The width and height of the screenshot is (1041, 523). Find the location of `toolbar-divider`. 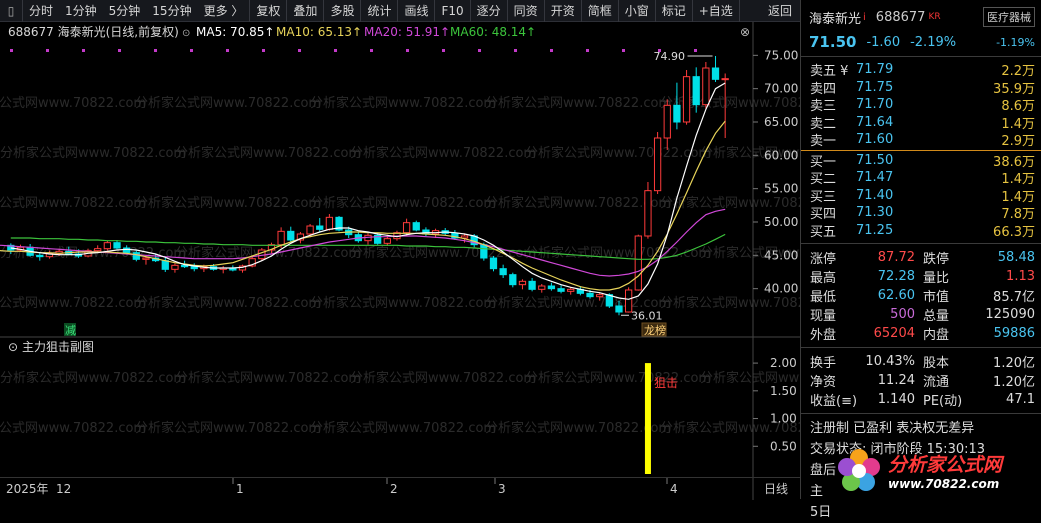

toolbar-divider is located at coordinates (739, 11).